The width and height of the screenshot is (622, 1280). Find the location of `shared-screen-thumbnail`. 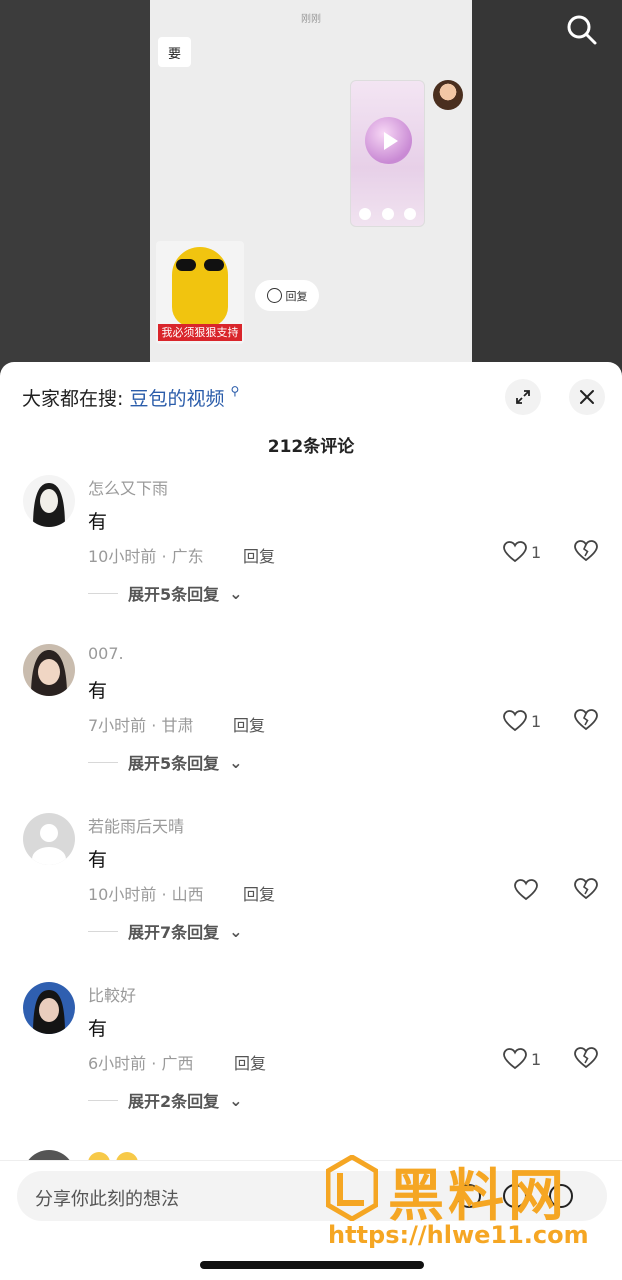

shared-screen-thumbnail is located at coordinates (387, 153).